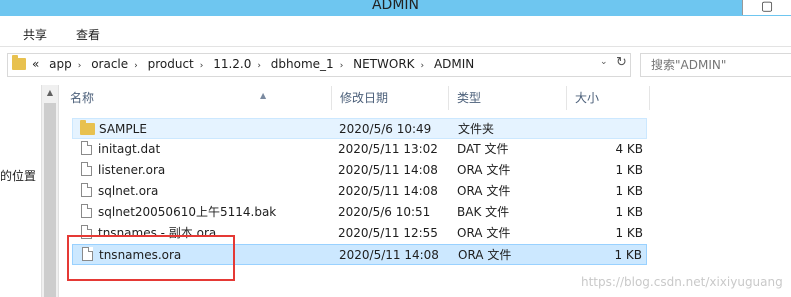 This screenshot has height=297, width=791. What do you see at coordinates (171, 64) in the screenshot?
I see `breadcrumb-product: product` at bounding box center [171, 64].